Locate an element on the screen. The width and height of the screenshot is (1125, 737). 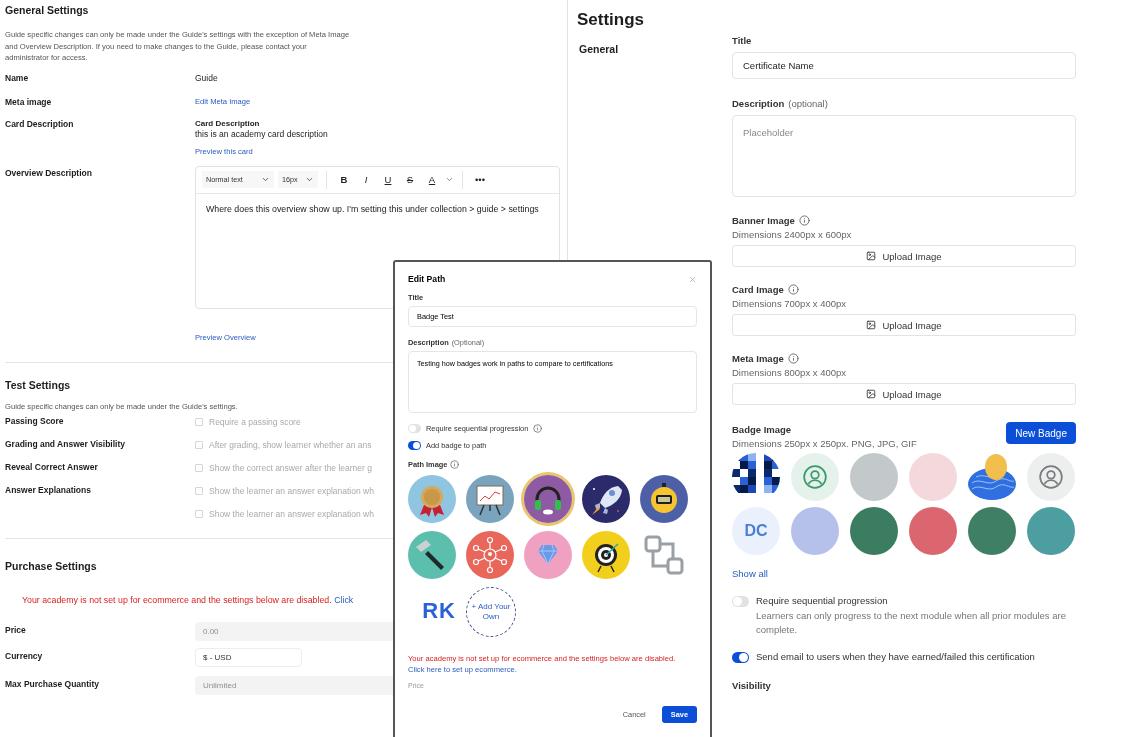
field-label: Banner Image is located at coordinates (763, 220).